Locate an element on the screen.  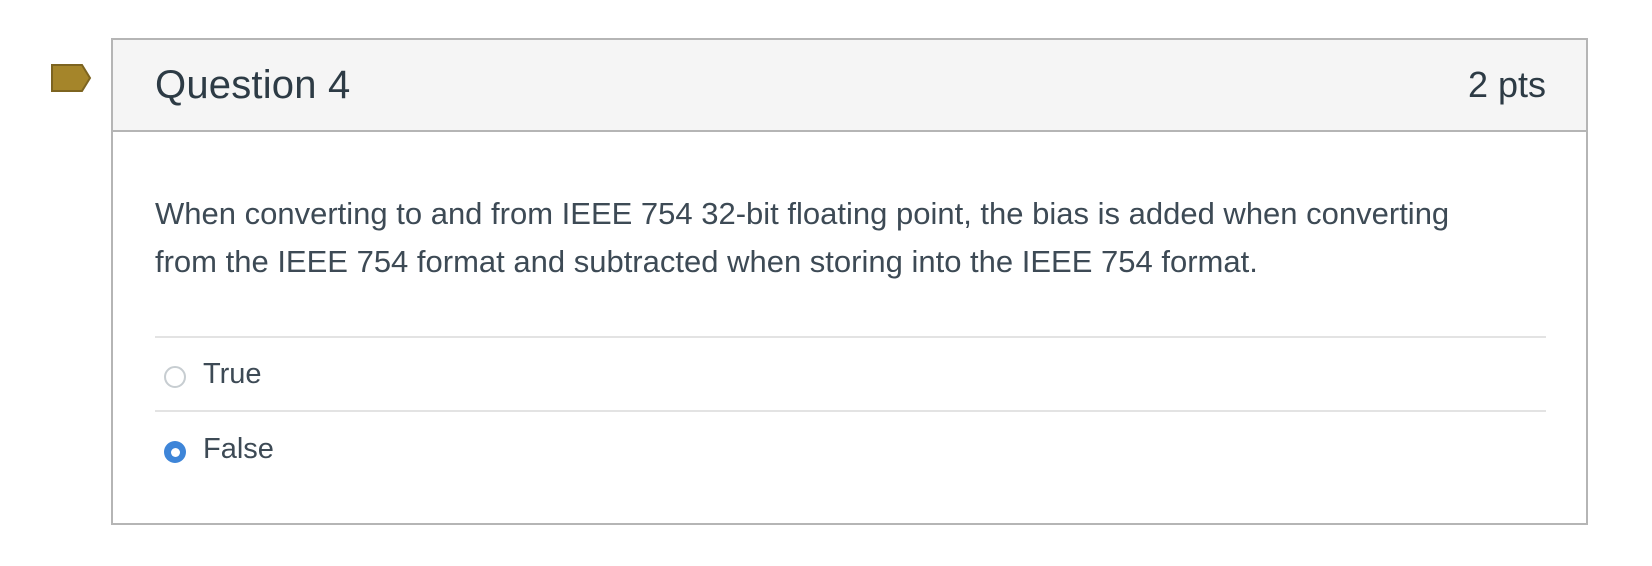
question-points: 2 pts is located at coordinates (1506, 84).